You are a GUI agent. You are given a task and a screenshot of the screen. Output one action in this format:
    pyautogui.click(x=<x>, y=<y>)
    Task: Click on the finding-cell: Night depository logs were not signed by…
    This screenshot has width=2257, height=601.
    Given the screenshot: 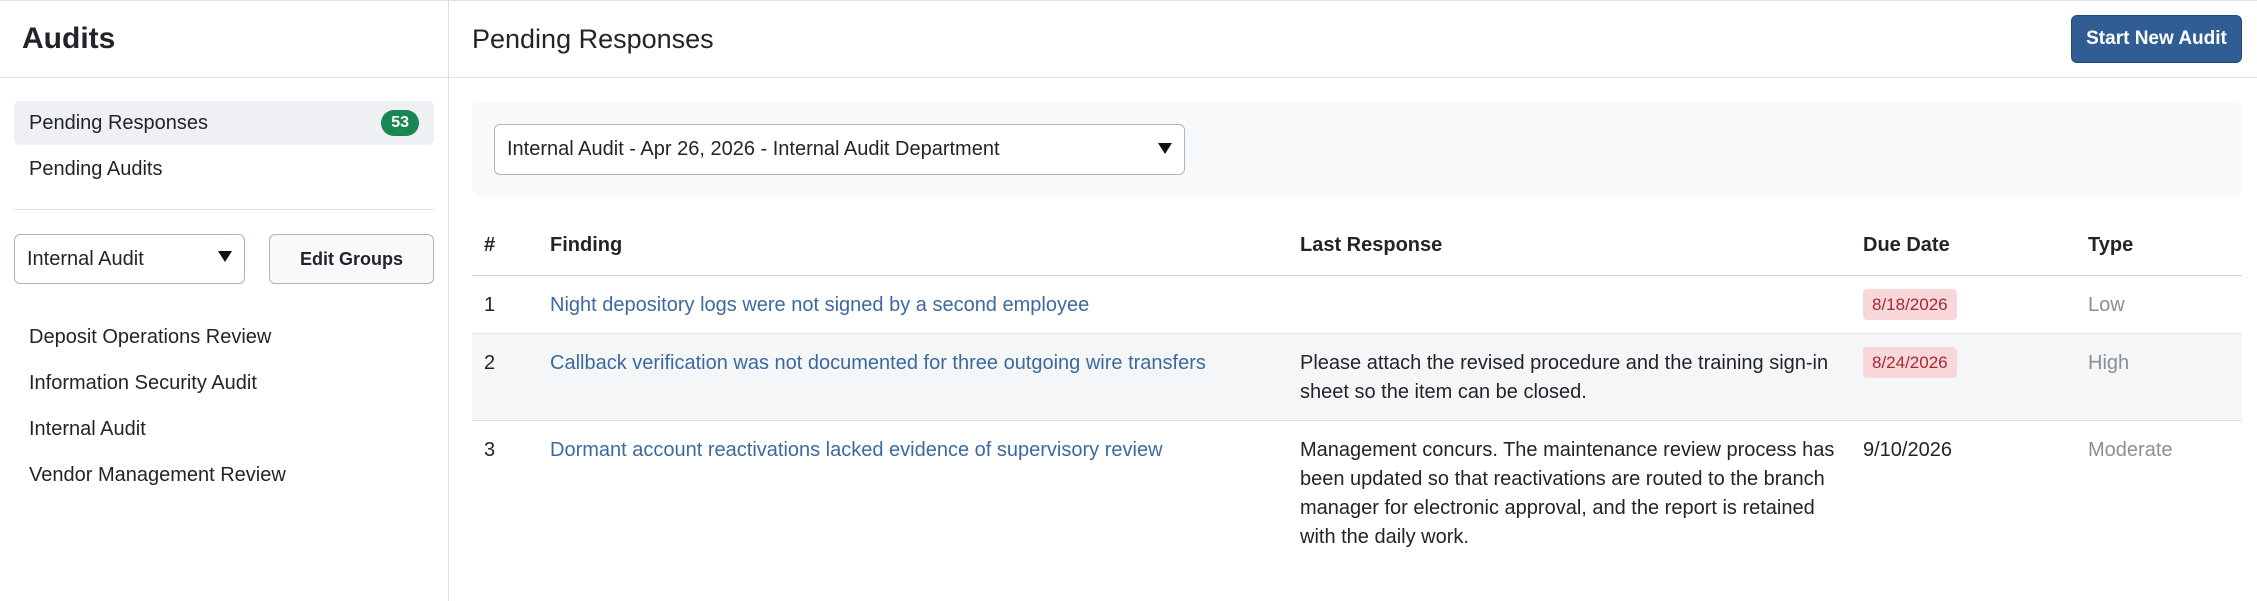 What is the action you would take?
    pyautogui.click(x=913, y=304)
    